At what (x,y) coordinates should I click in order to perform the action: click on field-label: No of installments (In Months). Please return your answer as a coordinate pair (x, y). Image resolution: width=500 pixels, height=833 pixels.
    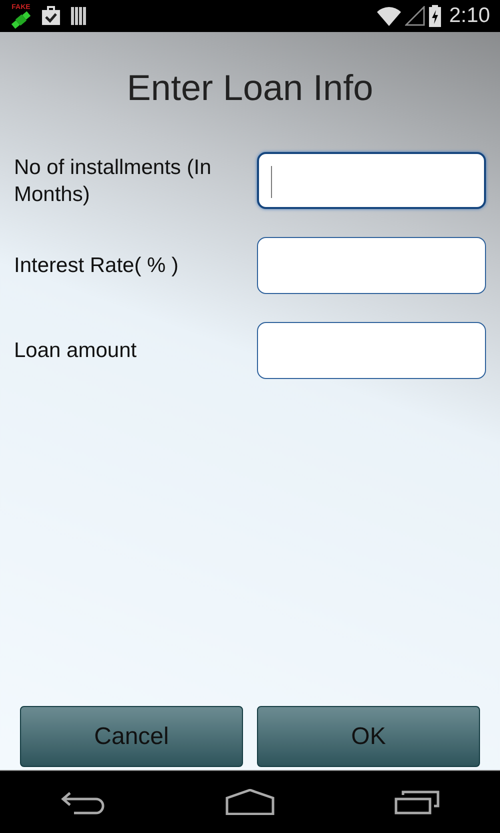
    Looking at the image, I should click on (113, 181).